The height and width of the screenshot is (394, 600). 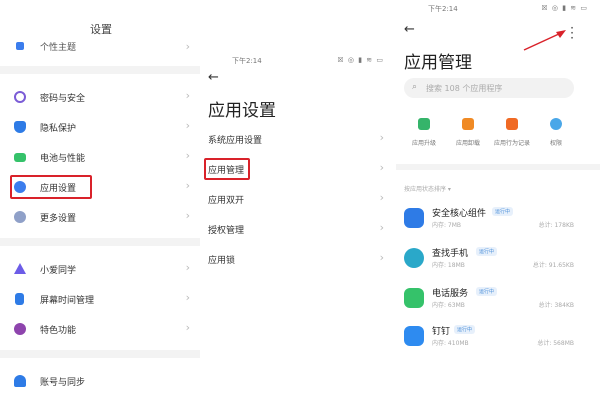 What do you see at coordinates (296, 260) in the screenshot?
I see `menu-item-app-lock: 应用锁 ›` at bounding box center [296, 260].